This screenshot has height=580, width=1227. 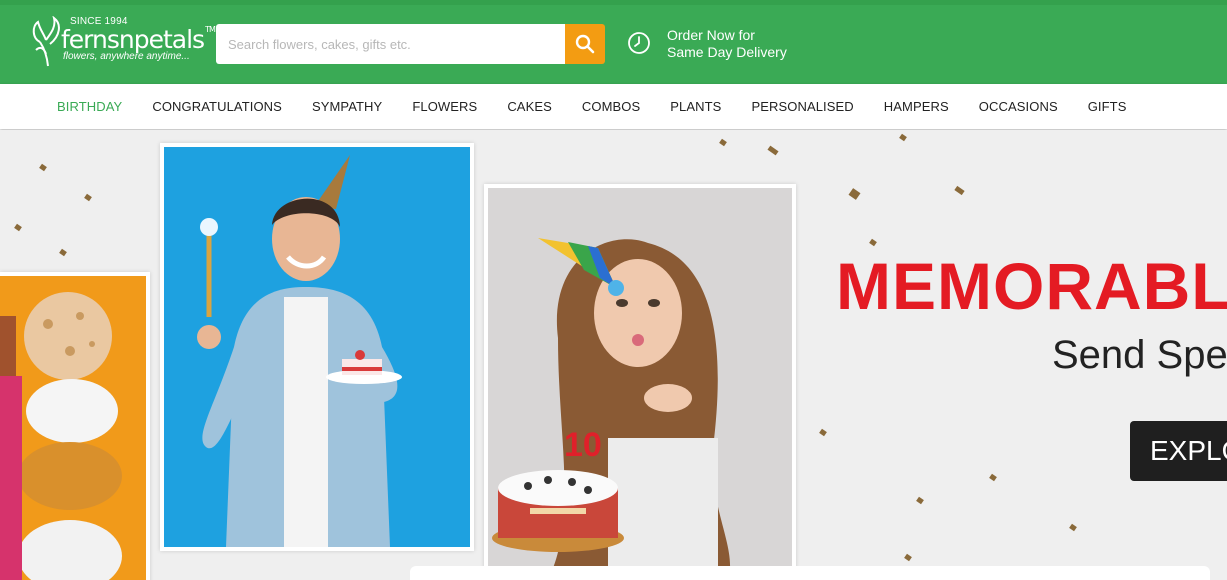 What do you see at coordinates (390, 44) in the screenshot?
I see `search-input` at bounding box center [390, 44].